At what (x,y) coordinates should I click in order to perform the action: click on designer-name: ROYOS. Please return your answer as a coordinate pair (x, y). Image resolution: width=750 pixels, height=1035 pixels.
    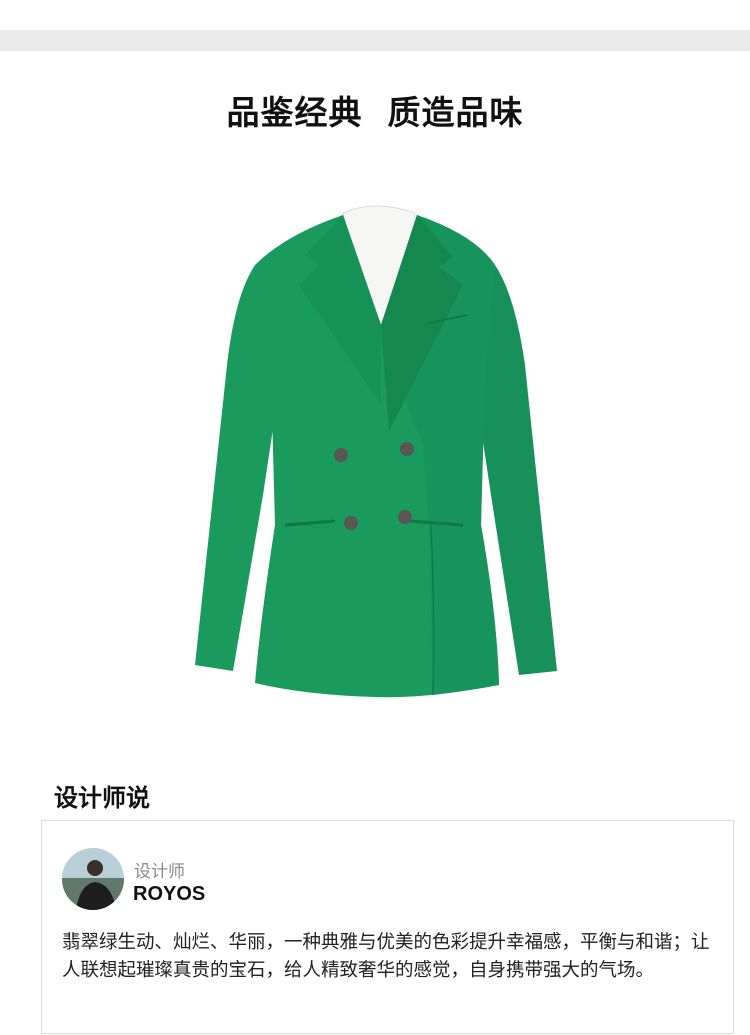
    Looking at the image, I should click on (169, 894).